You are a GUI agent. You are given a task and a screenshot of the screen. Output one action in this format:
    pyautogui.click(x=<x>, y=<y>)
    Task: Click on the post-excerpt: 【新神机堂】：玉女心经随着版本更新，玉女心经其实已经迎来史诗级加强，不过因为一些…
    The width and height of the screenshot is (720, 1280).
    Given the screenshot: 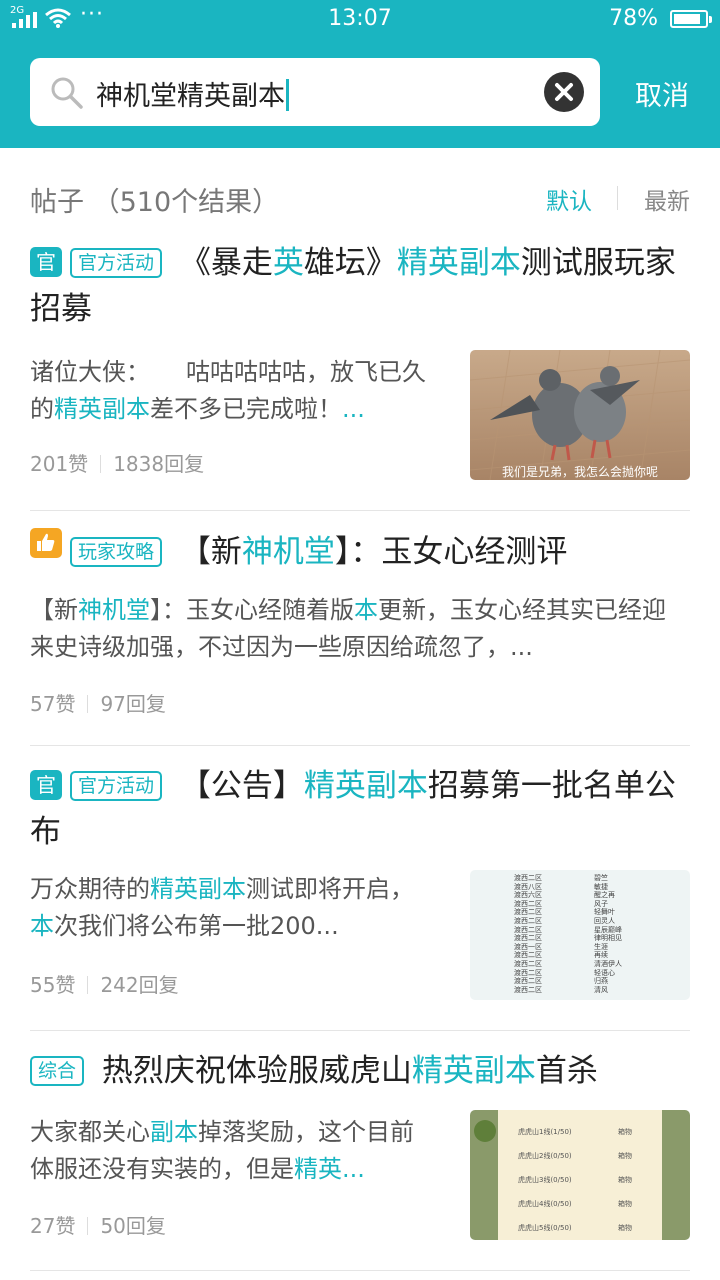 What is the action you would take?
    pyautogui.click(x=348, y=628)
    